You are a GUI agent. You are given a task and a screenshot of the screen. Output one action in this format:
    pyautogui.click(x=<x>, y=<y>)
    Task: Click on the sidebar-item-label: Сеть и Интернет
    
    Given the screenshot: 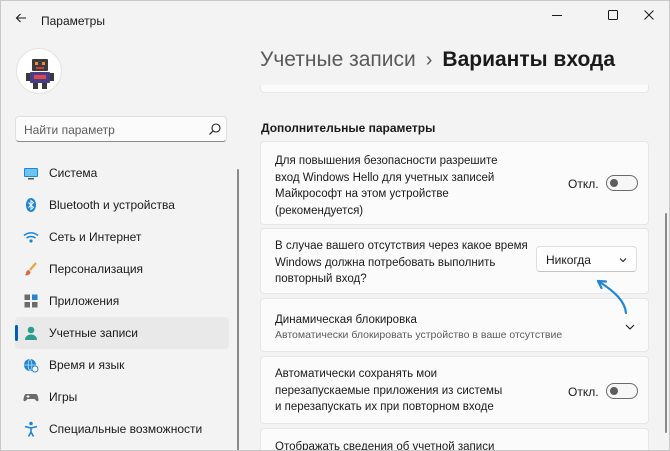 What is the action you would take?
    pyautogui.click(x=95, y=237)
    